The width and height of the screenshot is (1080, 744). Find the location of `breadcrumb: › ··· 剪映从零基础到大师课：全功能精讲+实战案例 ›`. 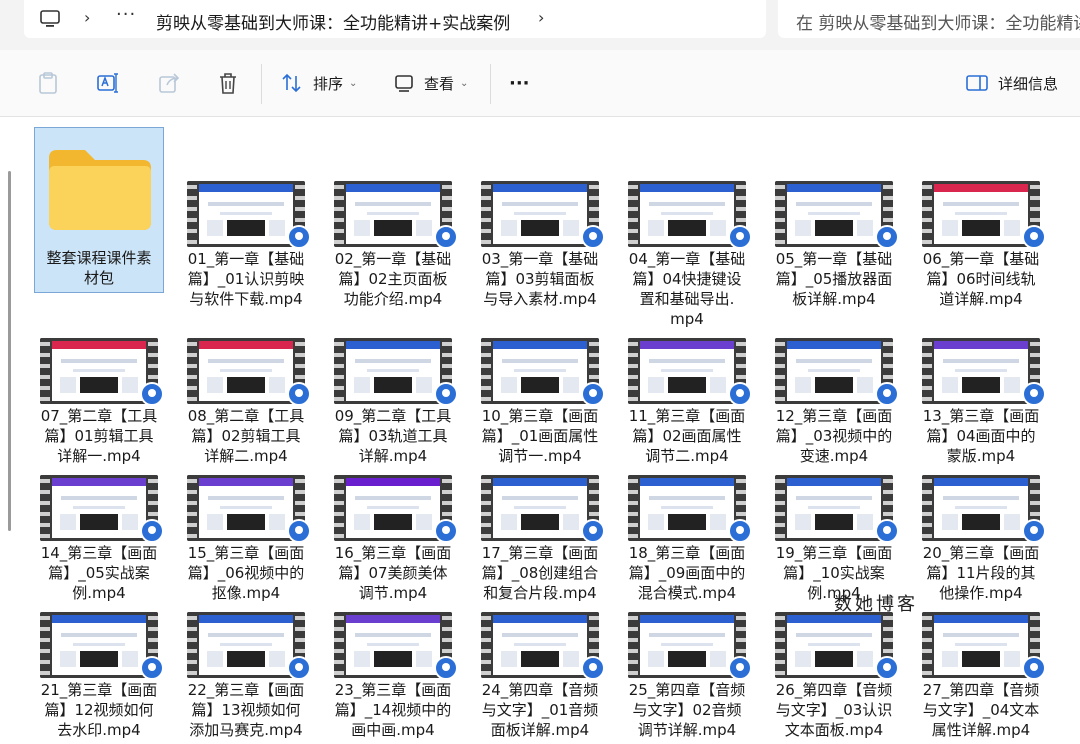

breadcrumb: › ··· 剪映从零基础到大师课：全功能精讲+实战案例 › is located at coordinates (395, 19).